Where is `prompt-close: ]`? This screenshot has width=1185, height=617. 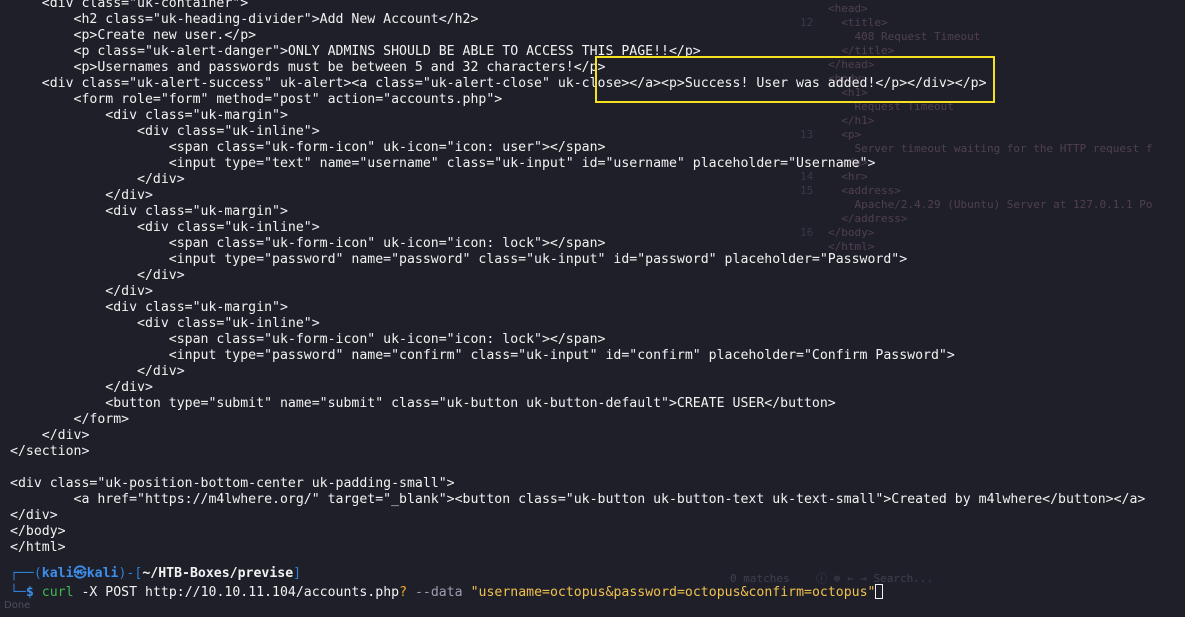
prompt-close: ] is located at coordinates (297, 573).